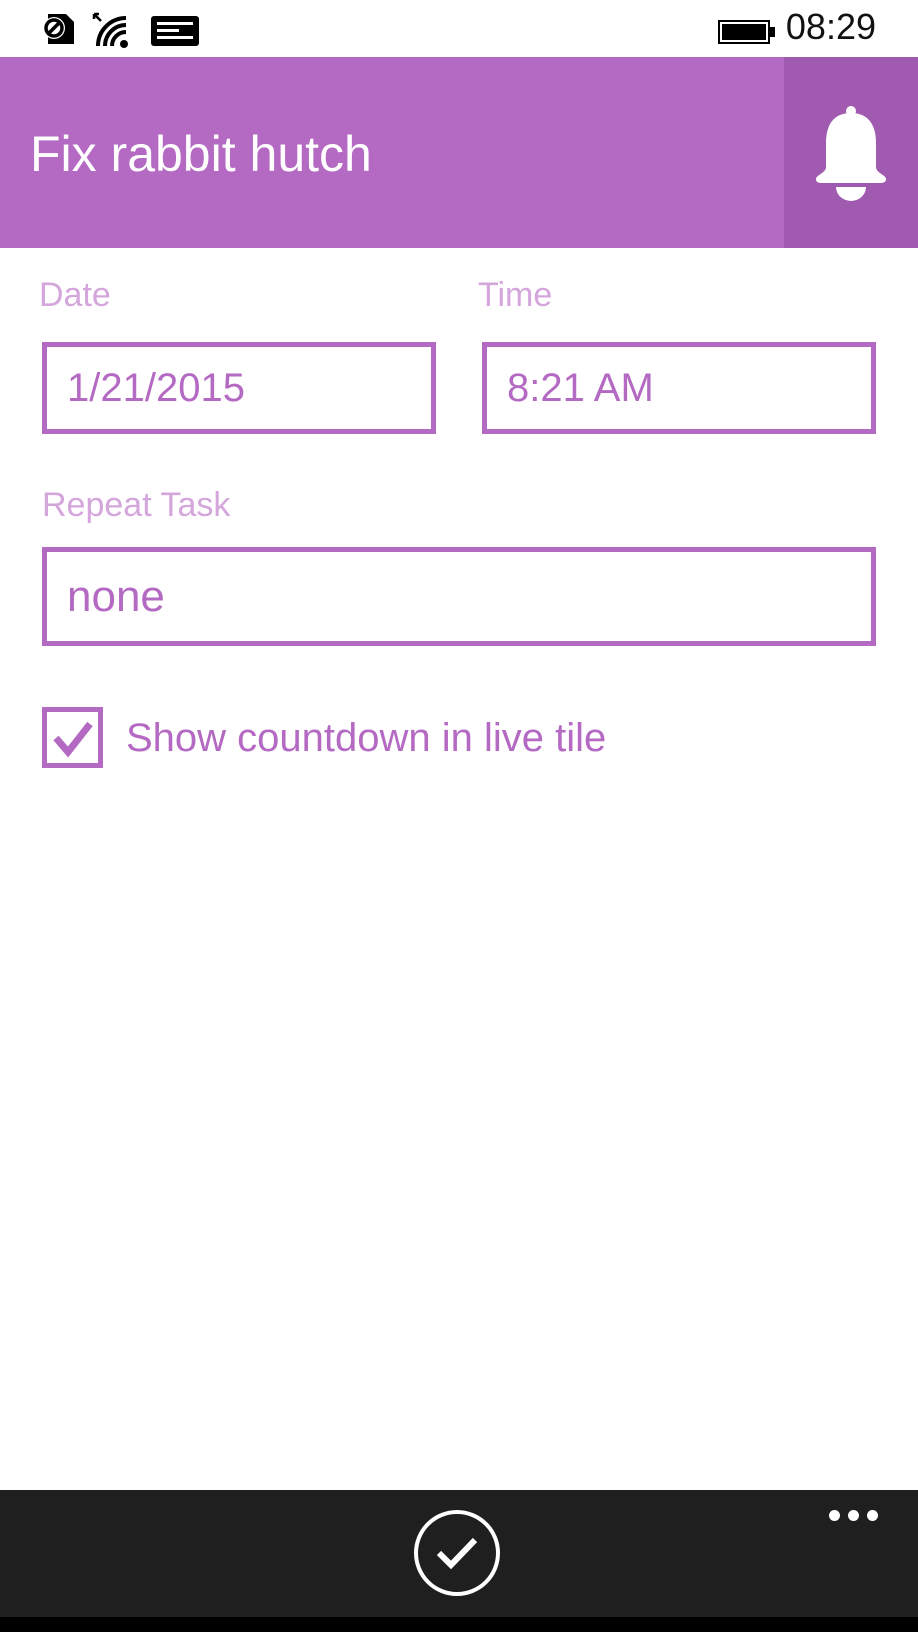 The image size is (918, 1632). What do you see at coordinates (746, 32) in the screenshot?
I see `battery-icon` at bounding box center [746, 32].